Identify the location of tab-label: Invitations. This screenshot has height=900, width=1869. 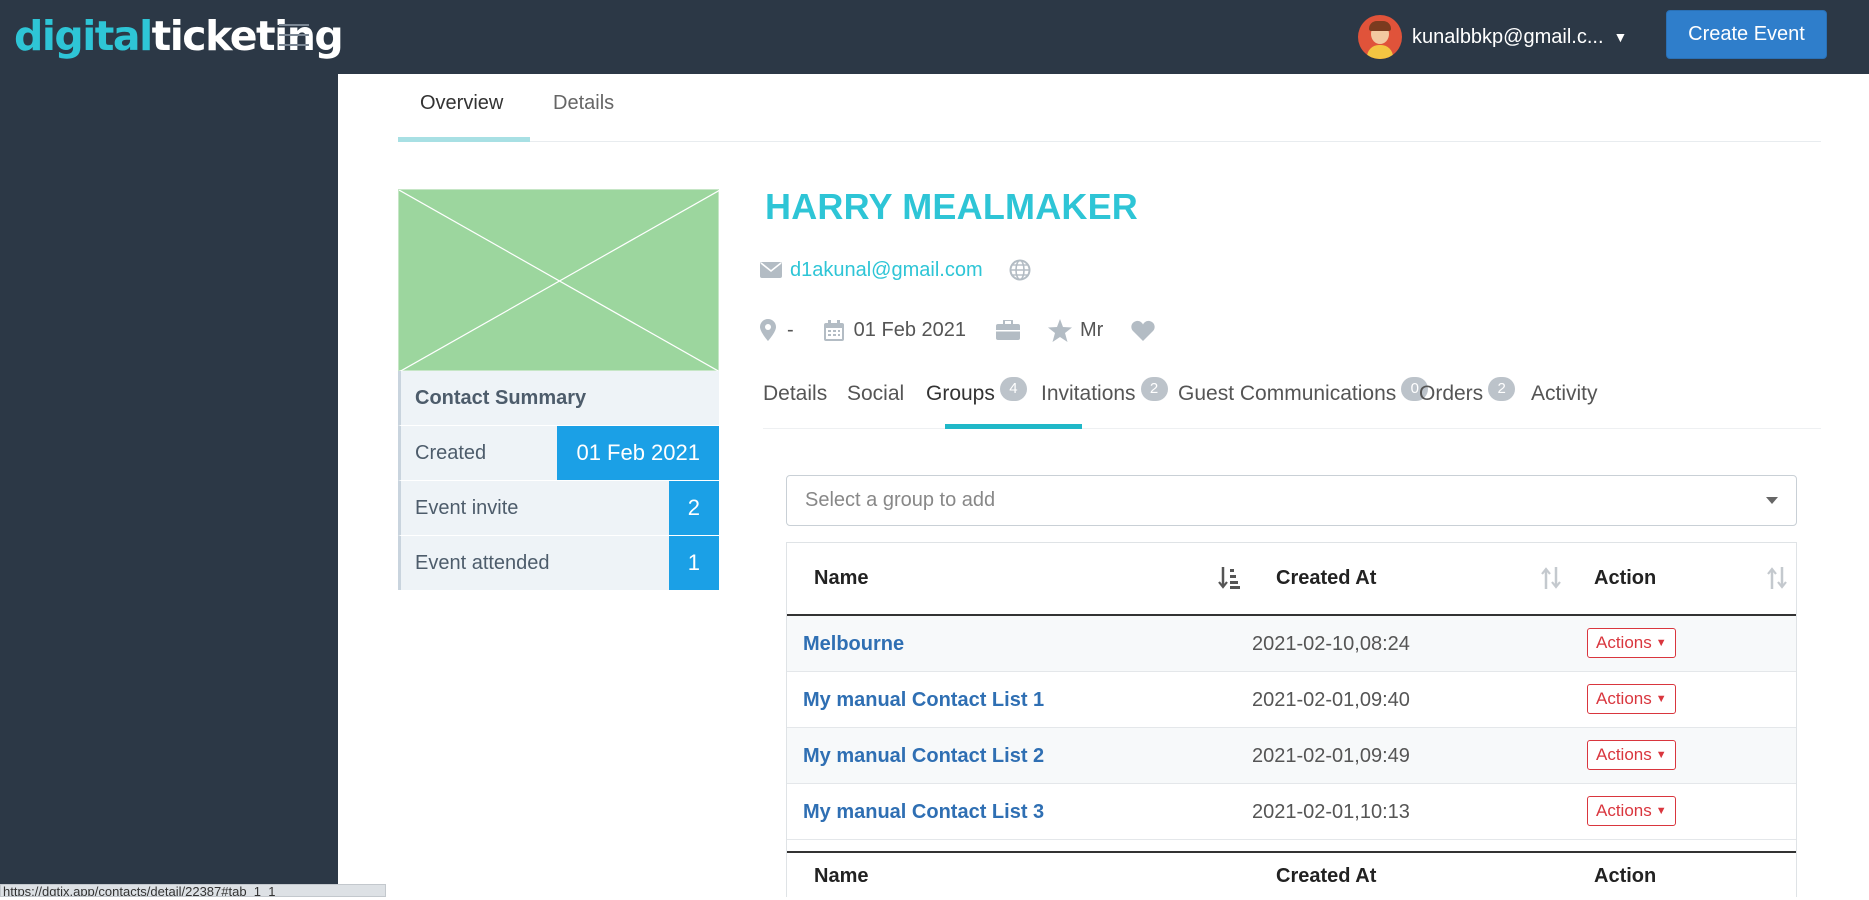
(1088, 393).